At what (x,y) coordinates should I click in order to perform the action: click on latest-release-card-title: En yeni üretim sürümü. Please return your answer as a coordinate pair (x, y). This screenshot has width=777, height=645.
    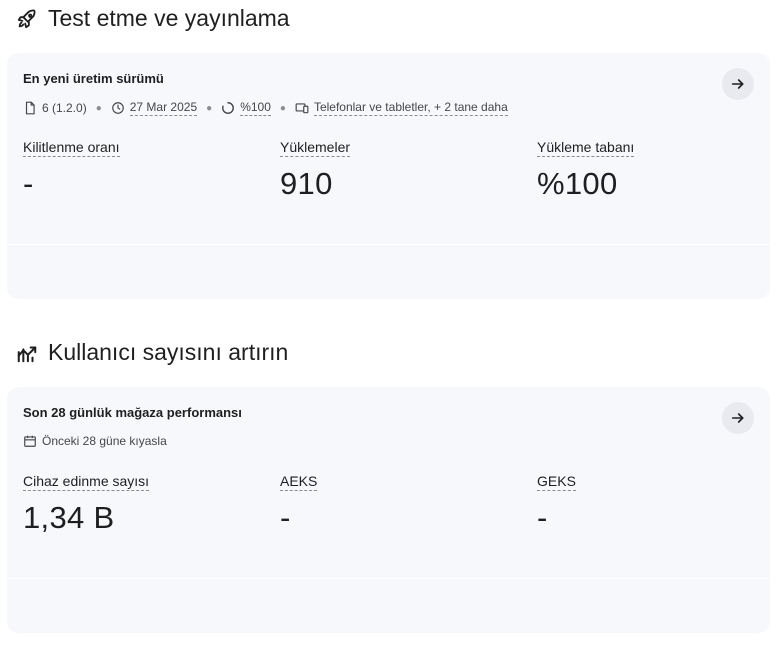
    Looking at the image, I should click on (93, 78).